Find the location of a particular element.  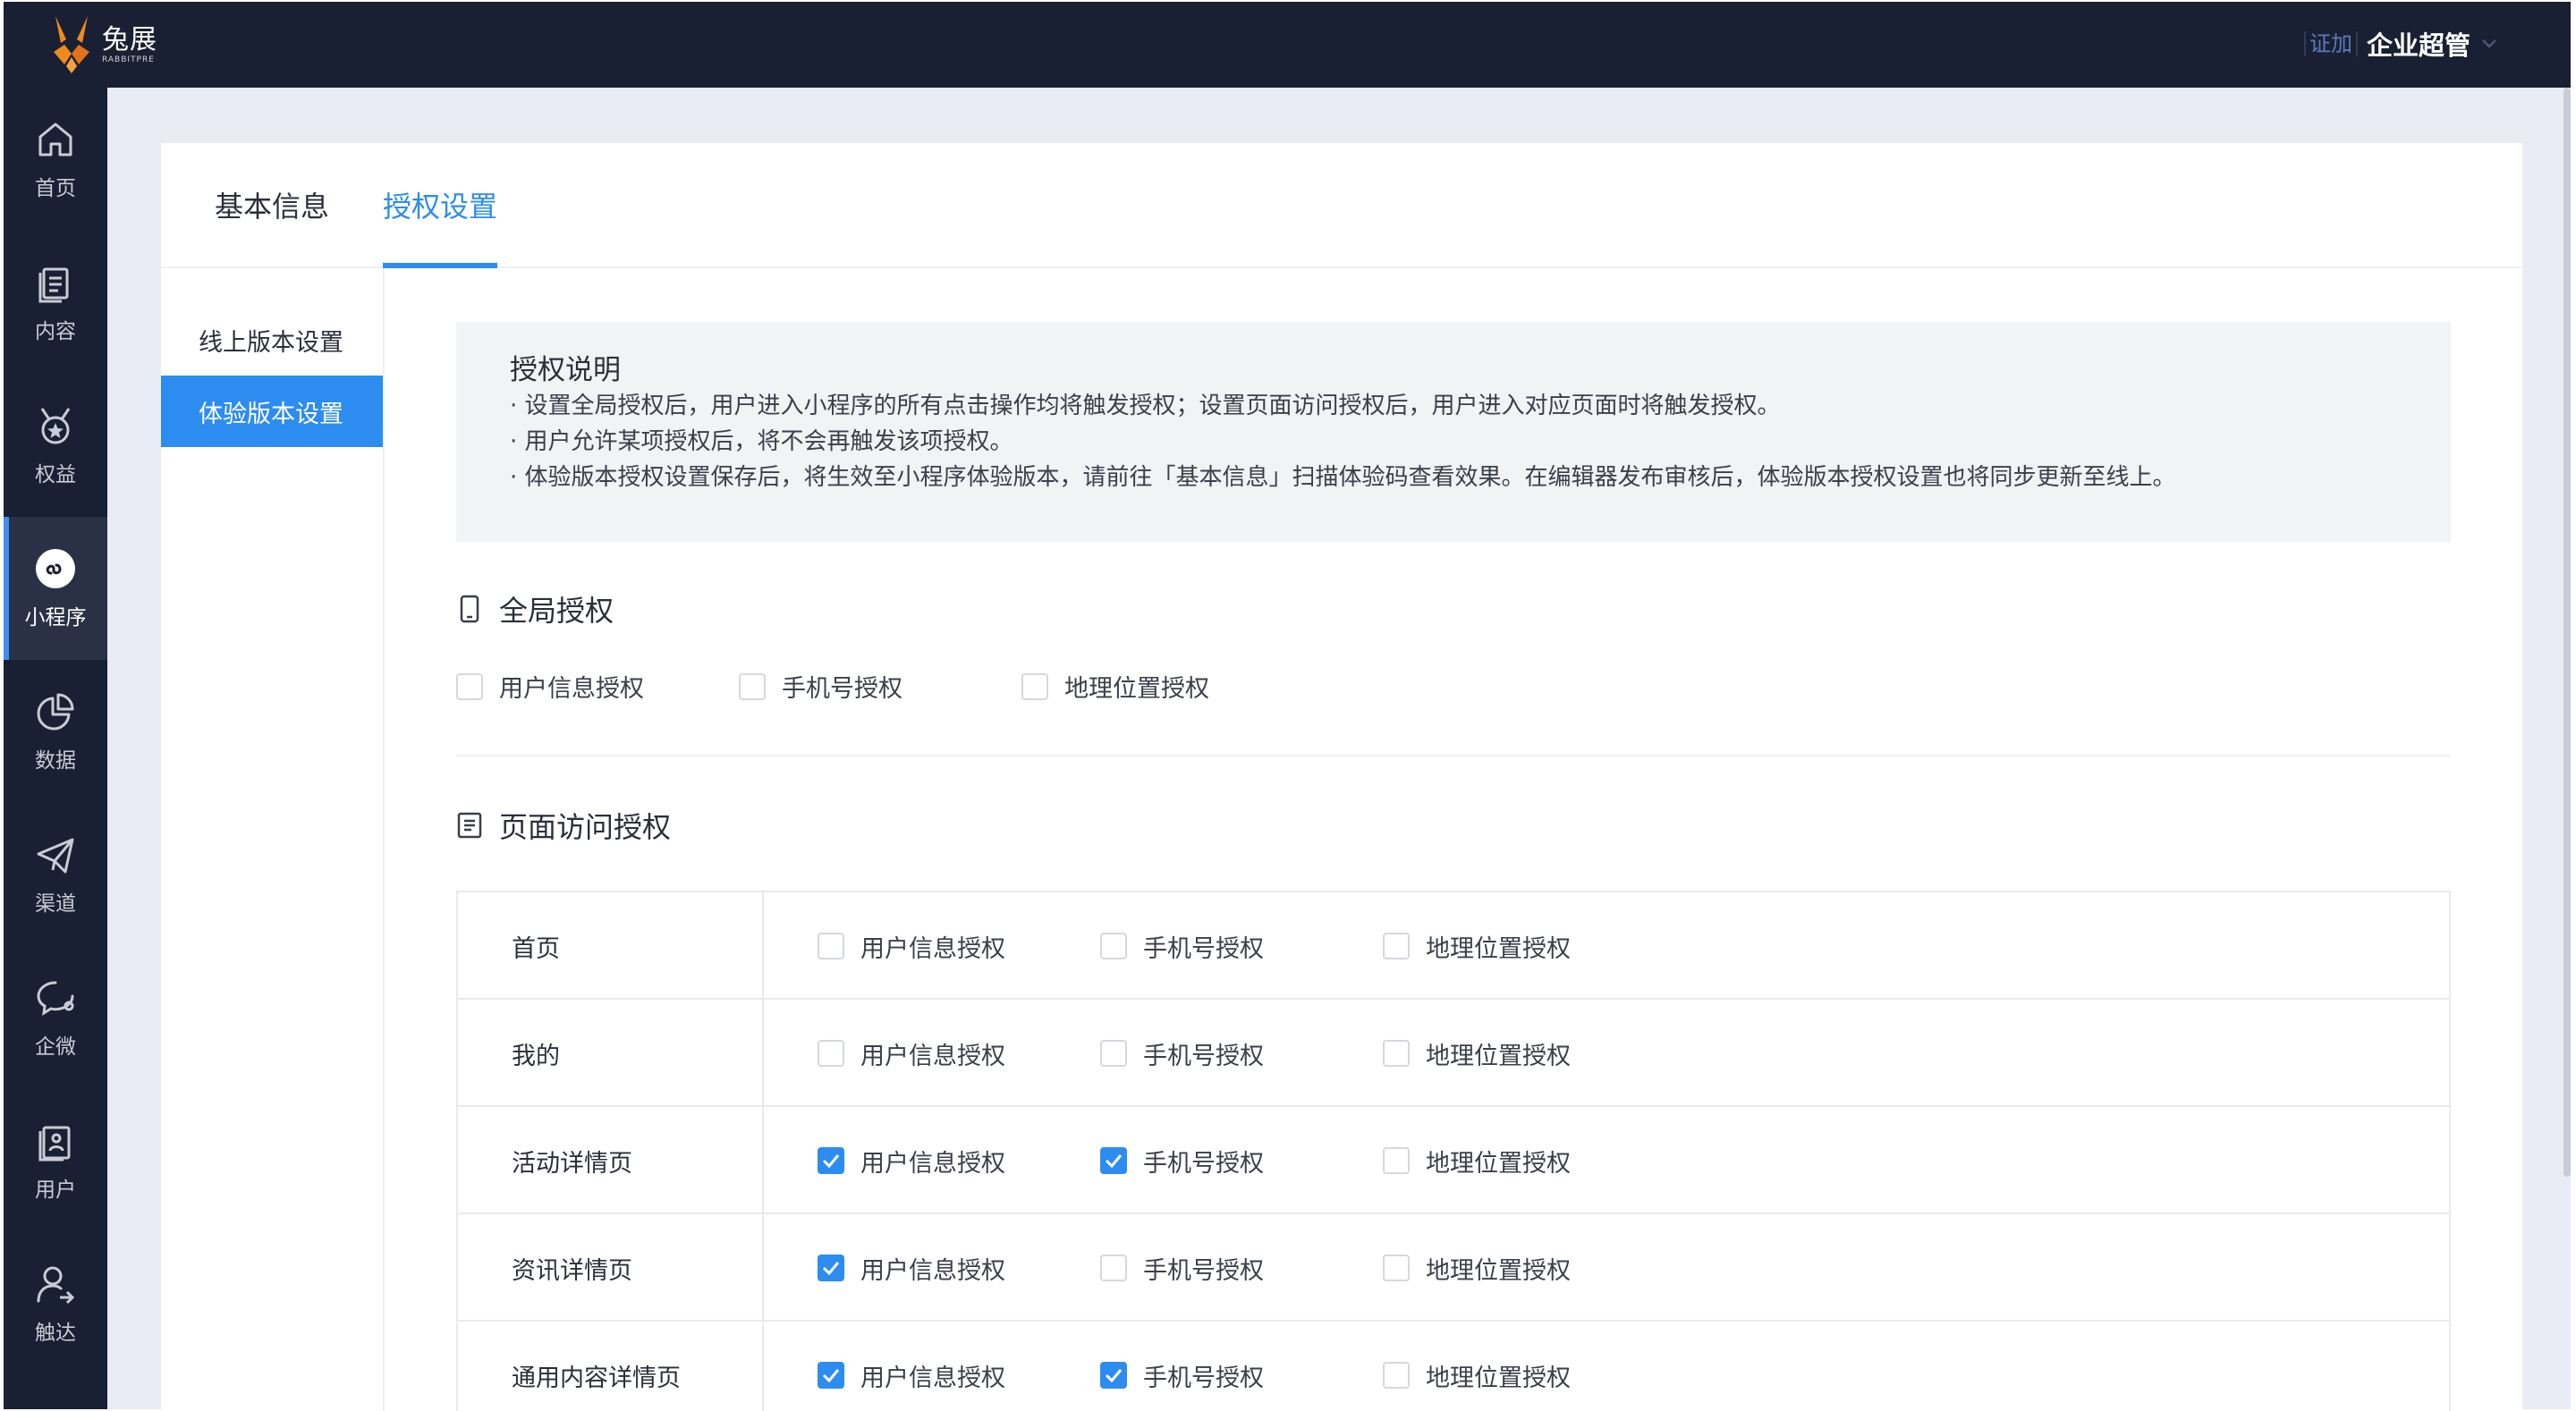

sidebar-item-label: 渠道 is located at coordinates (55, 904).